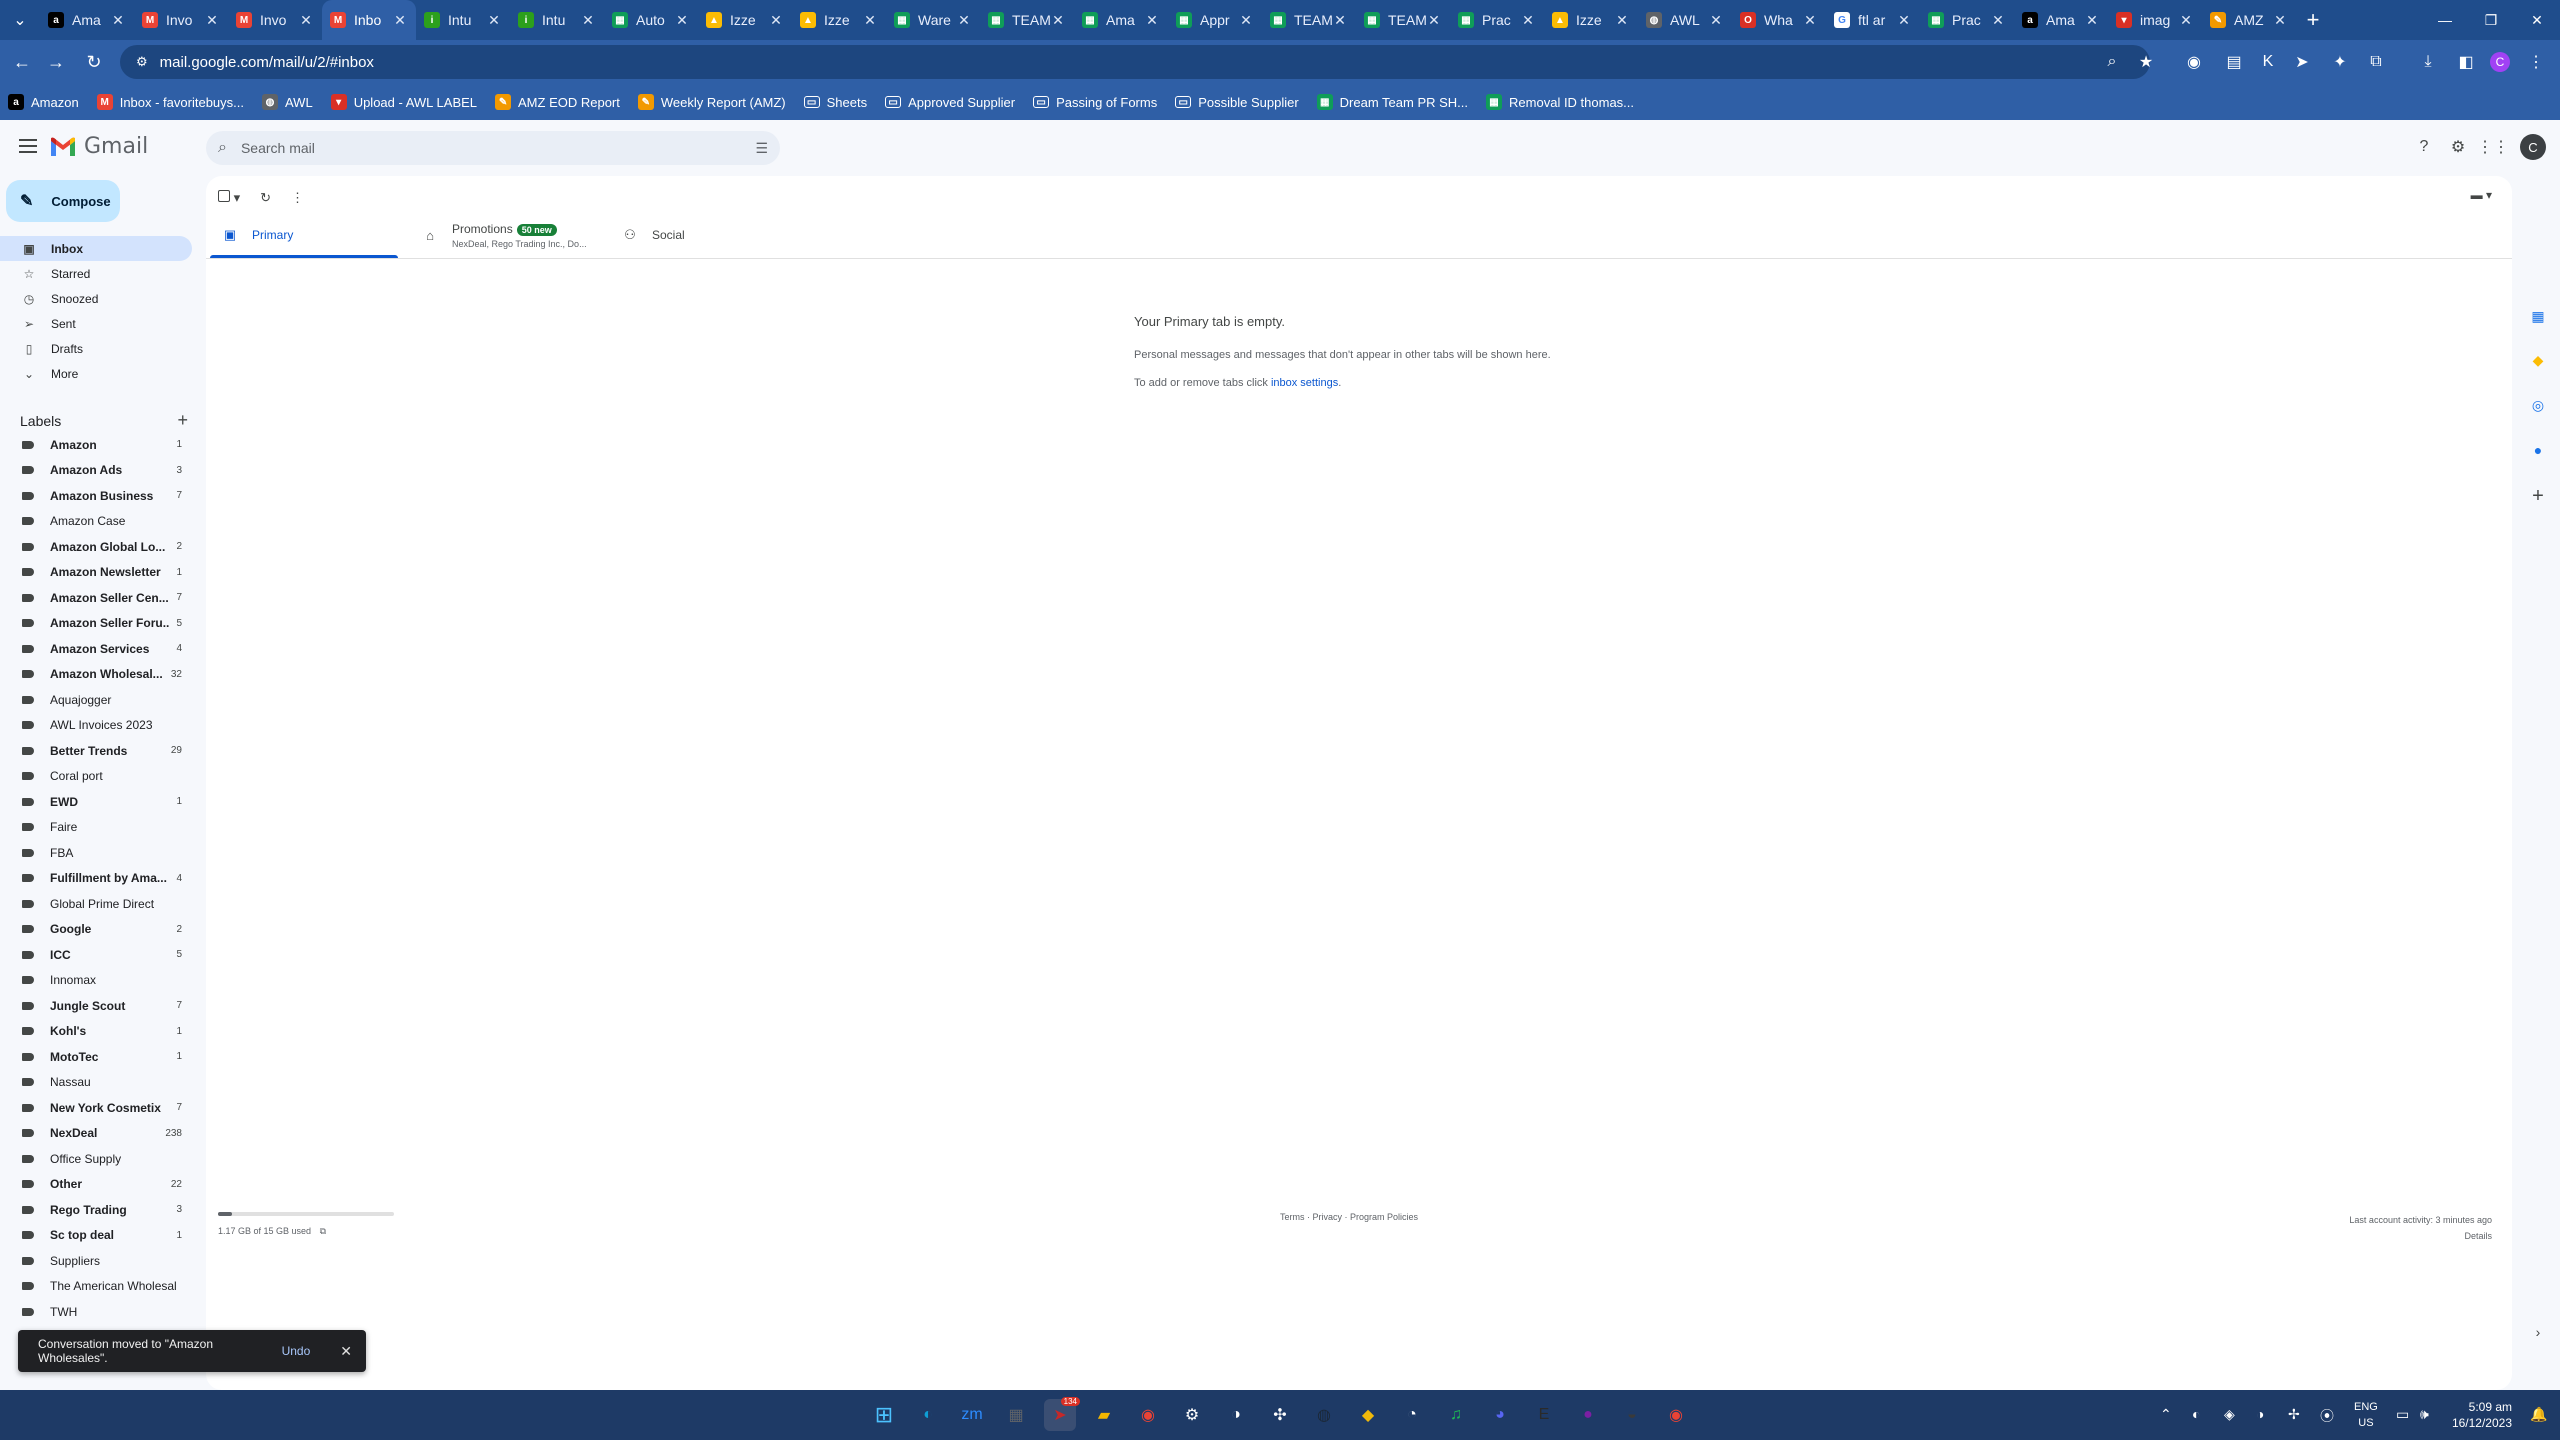 Image resolution: width=2560 pixels, height=1440 pixels. I want to click on bookmark-item: ▾ Upload - AWL LABEL, so click(403, 102).